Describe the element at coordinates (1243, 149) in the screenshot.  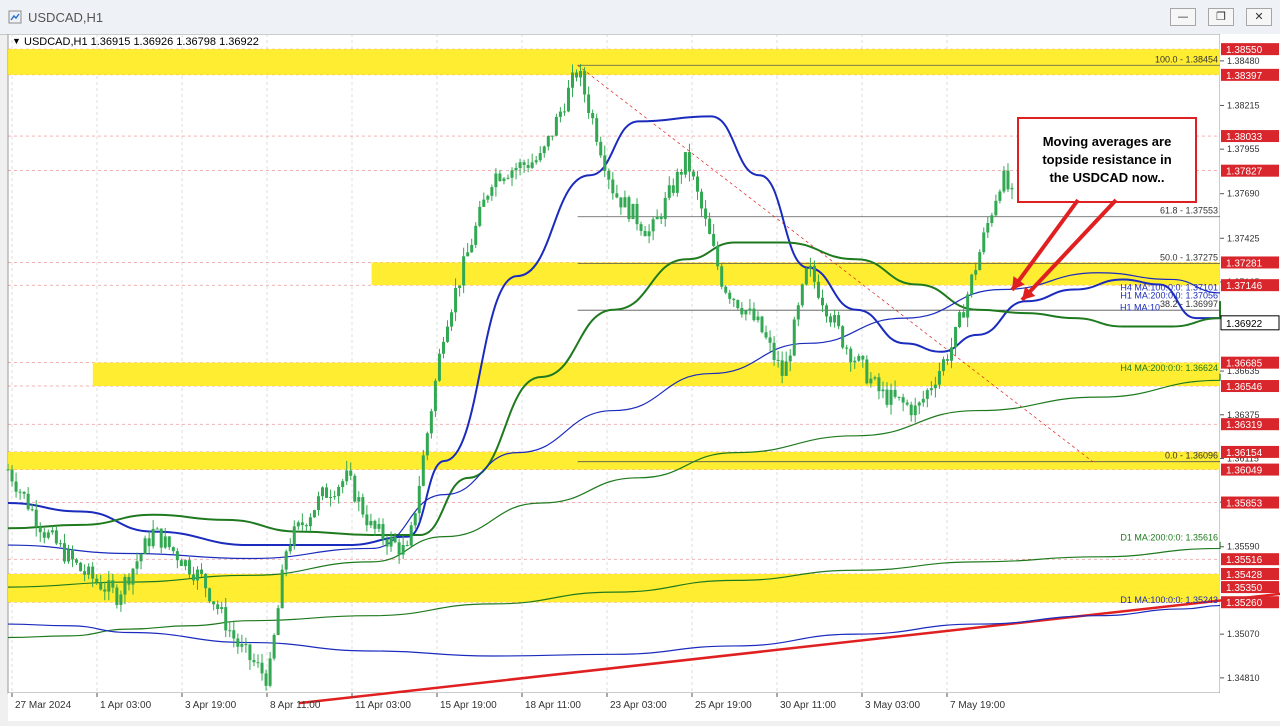
I see `y-tick-label: 1.37955` at that location.